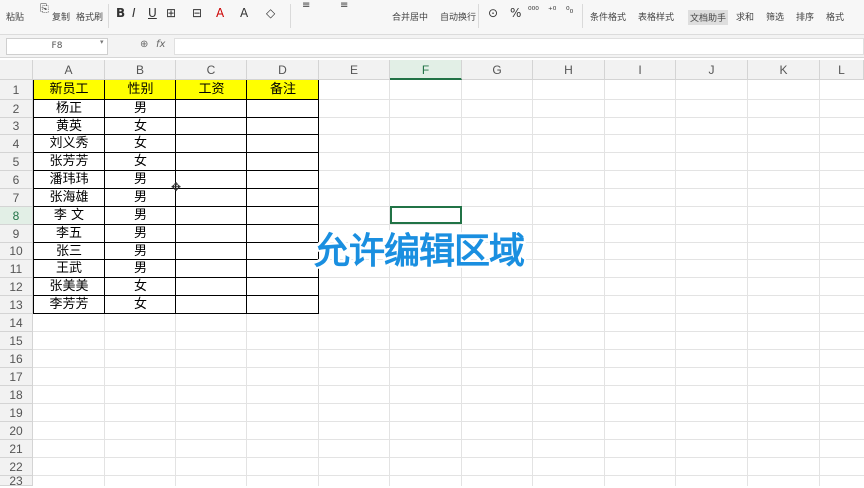  I want to click on column-header-d: D, so click(283, 70).